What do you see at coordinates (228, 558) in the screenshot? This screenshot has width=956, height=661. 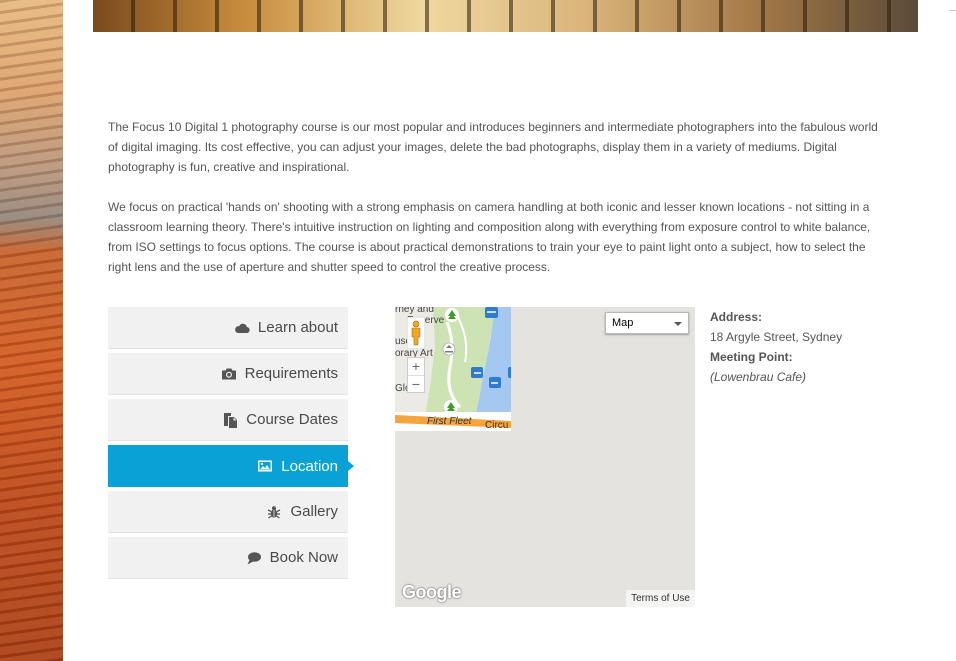 I see `tab-book-now: Book Now` at bounding box center [228, 558].